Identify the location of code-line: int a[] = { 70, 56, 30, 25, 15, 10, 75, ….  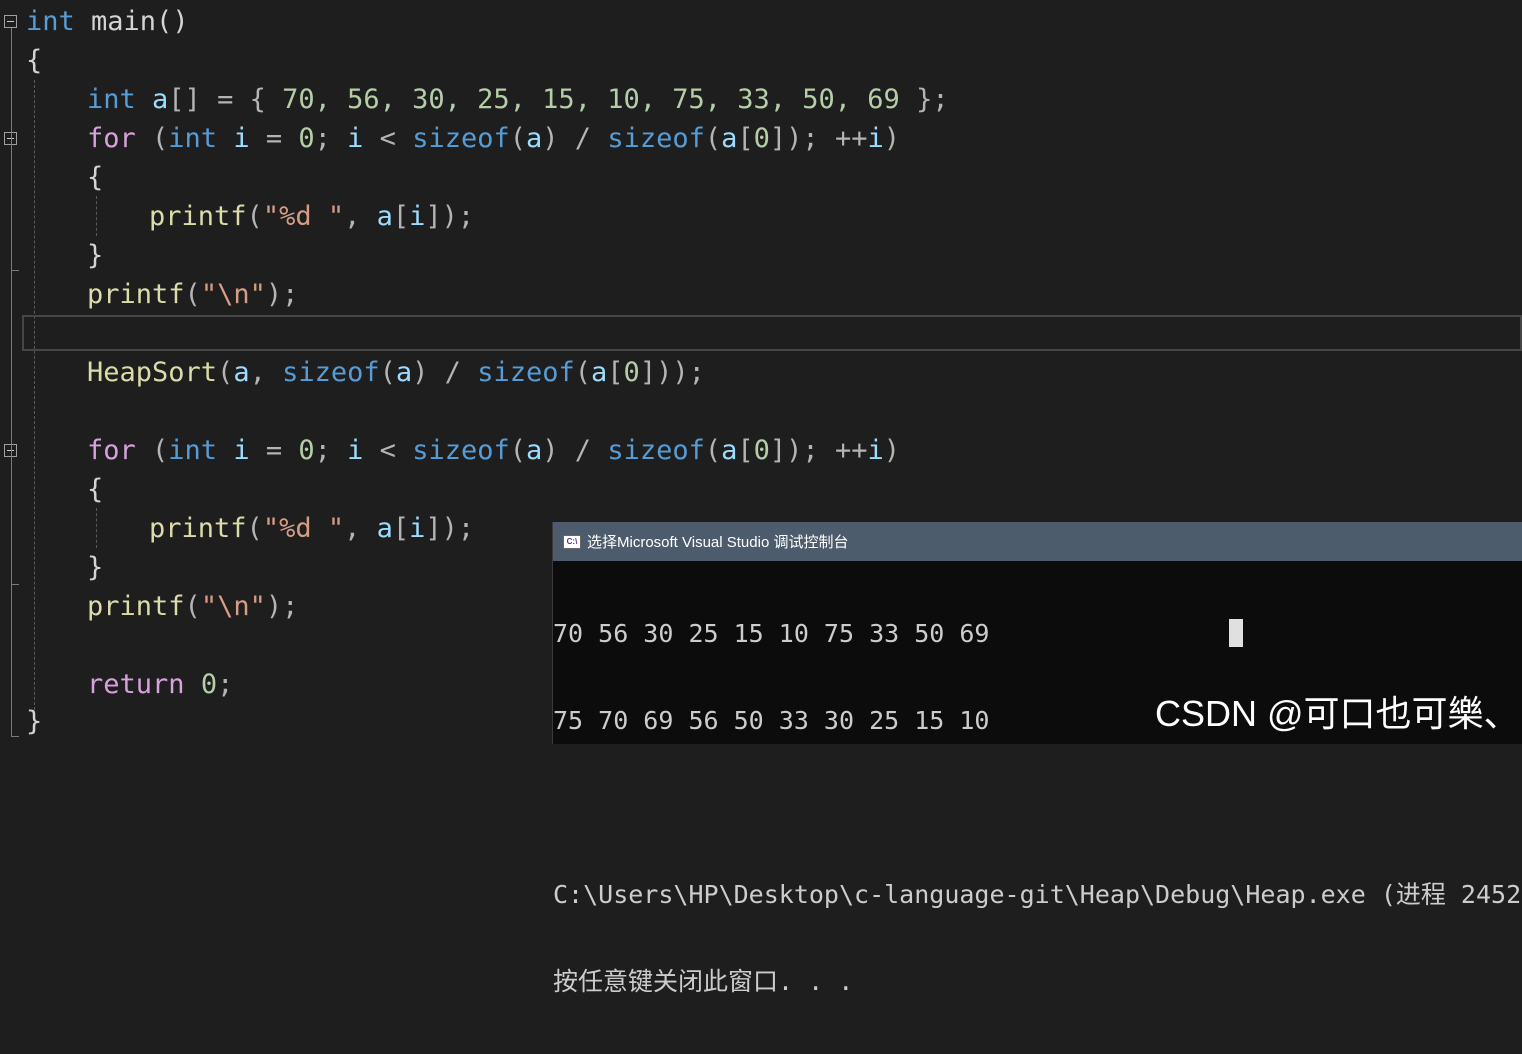
(518, 99).